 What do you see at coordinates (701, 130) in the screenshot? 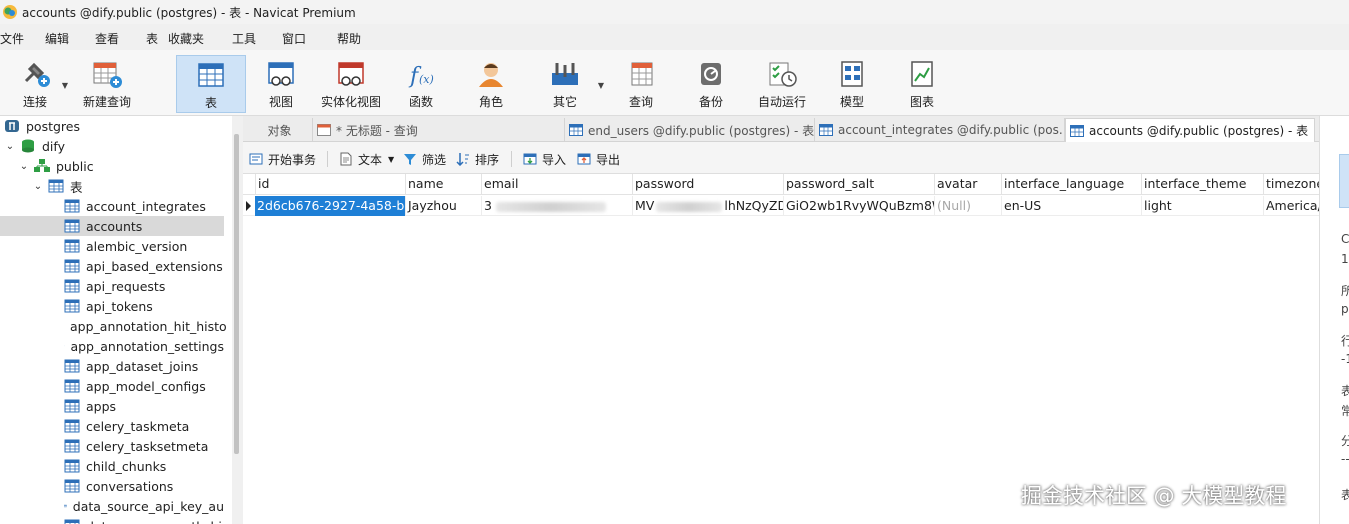
I see `tab-end-users-label: end_users @dify.public (postgres) - 表` at bounding box center [701, 130].